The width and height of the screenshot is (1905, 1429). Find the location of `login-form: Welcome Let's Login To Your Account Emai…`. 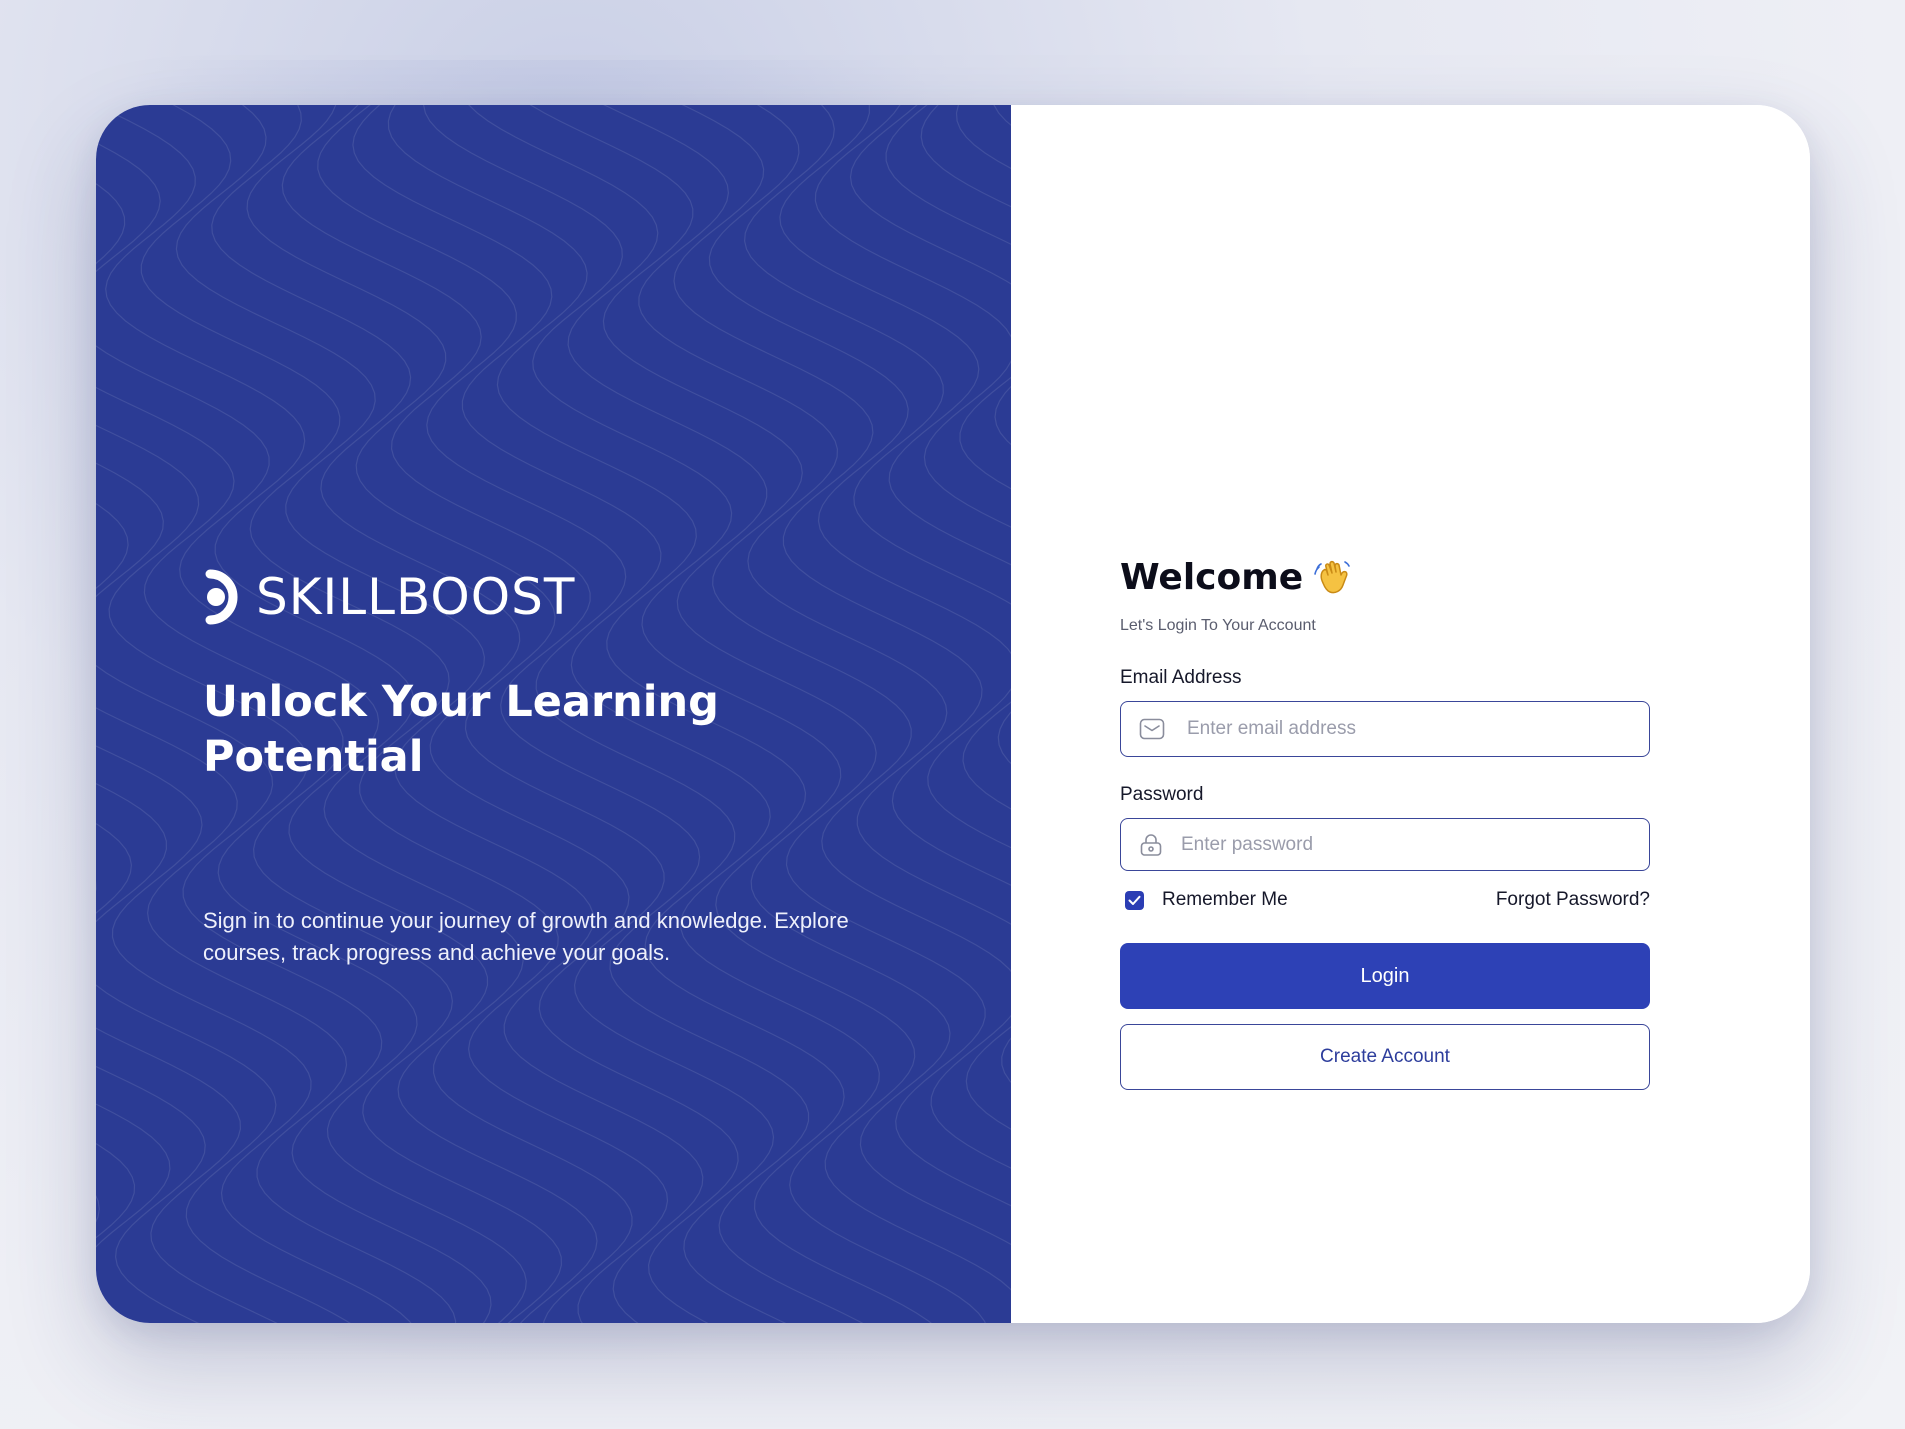

login-form: Welcome Let's Login To Your Account Emai… is located at coordinates (1385, 820).